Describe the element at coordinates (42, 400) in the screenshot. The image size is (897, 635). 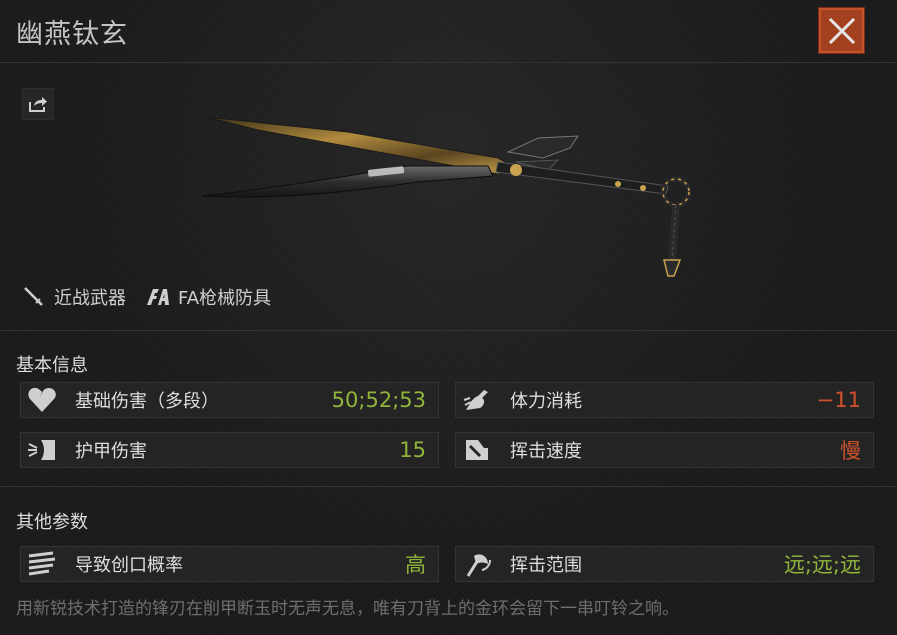
I see `broken-heart-icon` at that location.